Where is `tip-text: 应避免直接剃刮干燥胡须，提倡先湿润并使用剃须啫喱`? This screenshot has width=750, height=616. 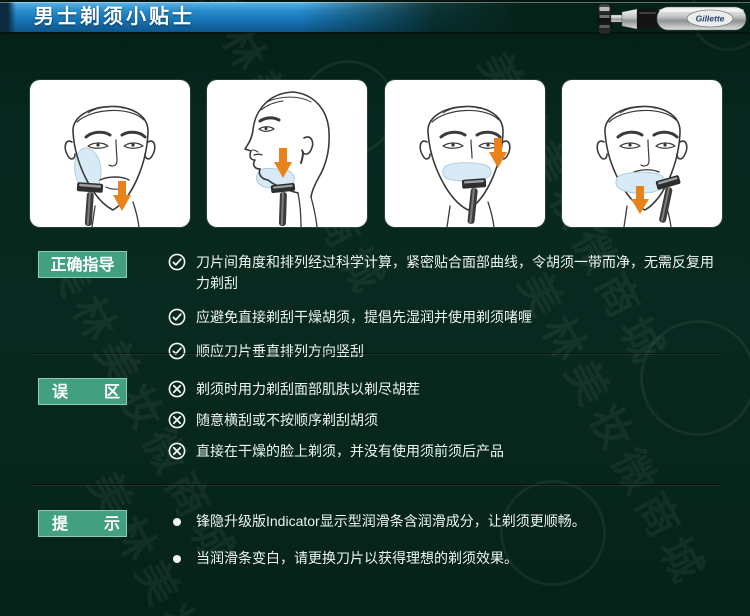 tip-text: 应避免直接剃刮干燥胡须，提倡先湿润并使用剃须啫喱 is located at coordinates (364, 317).